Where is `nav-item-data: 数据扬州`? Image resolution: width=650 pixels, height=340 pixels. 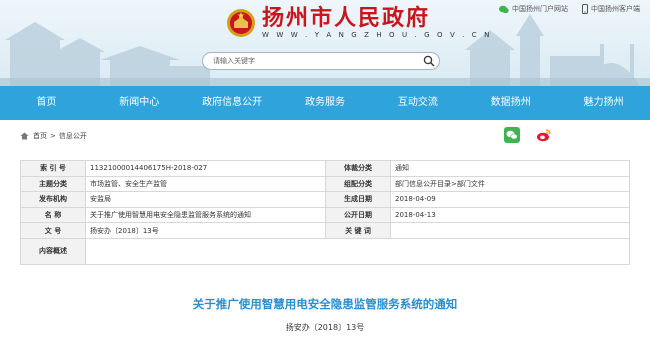 nav-item-data: 数据扬州 is located at coordinates (510, 103).